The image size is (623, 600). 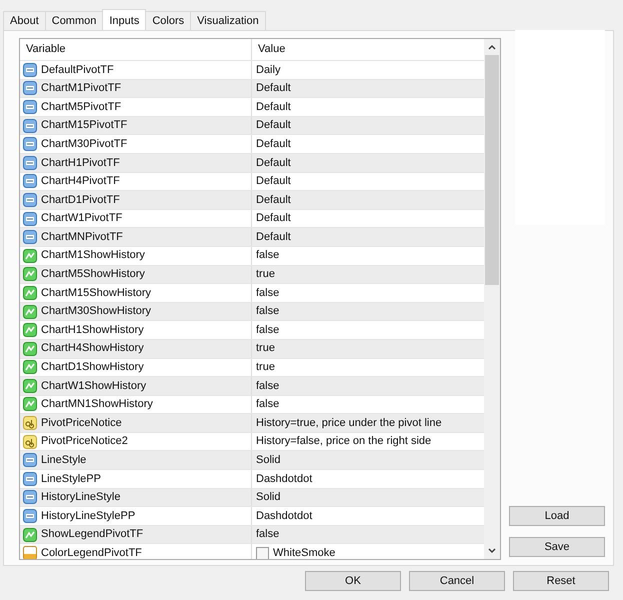 What do you see at coordinates (349, 423) in the screenshot?
I see `value-text: History=true, price under the pivot line` at bounding box center [349, 423].